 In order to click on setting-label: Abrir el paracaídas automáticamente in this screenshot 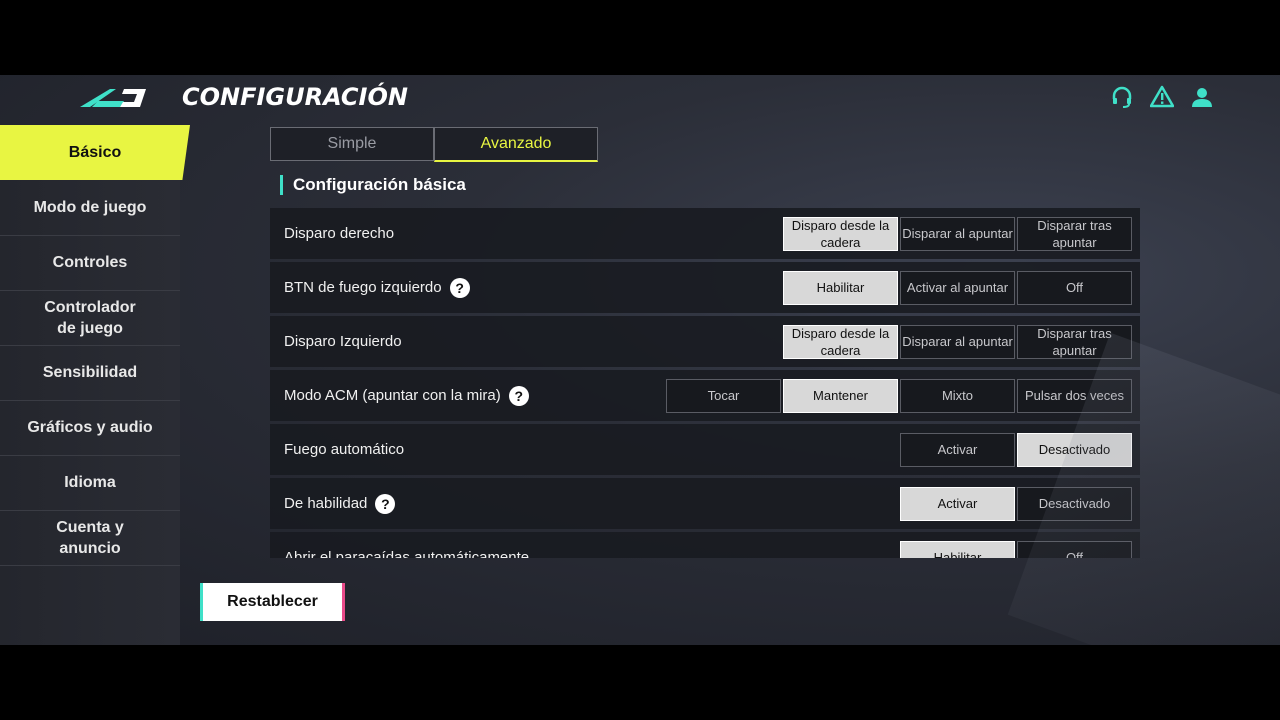, I will do `click(406, 553)`.